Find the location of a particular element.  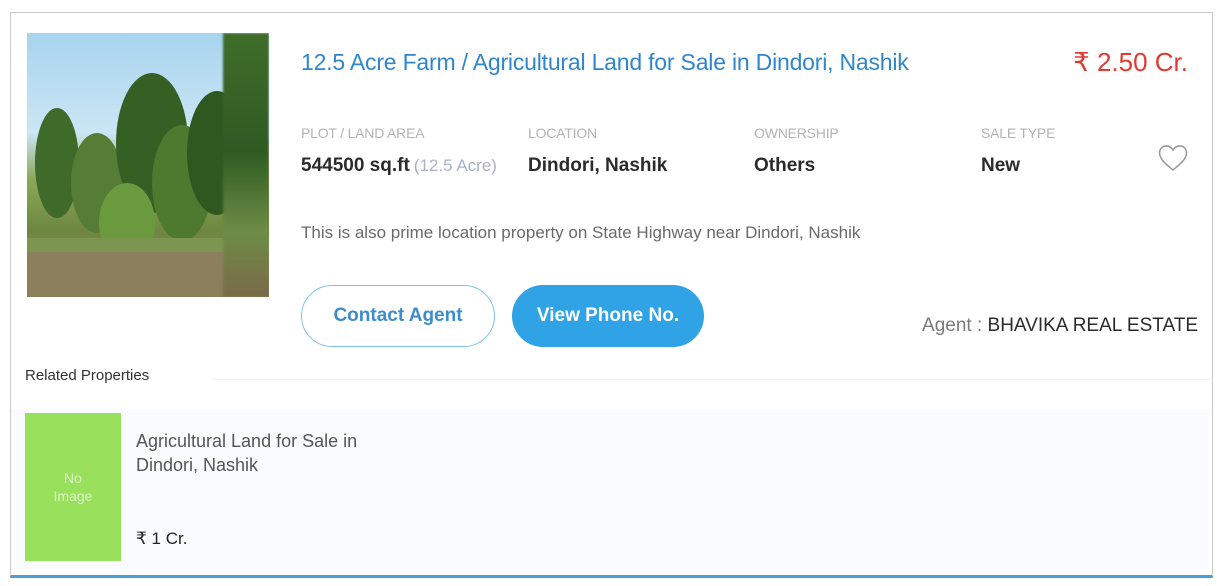

sale-type-value: New is located at coordinates (1001, 165).